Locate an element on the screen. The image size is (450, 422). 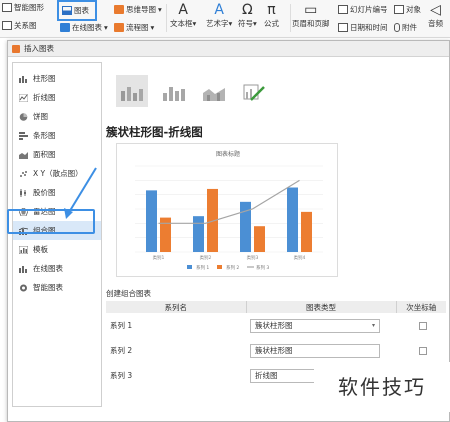
preview-chart-svg: 图表标题类别1 类别2 类别3 类别4 系列 1 系列 2 系列 3 is located at coordinates (229, 210).